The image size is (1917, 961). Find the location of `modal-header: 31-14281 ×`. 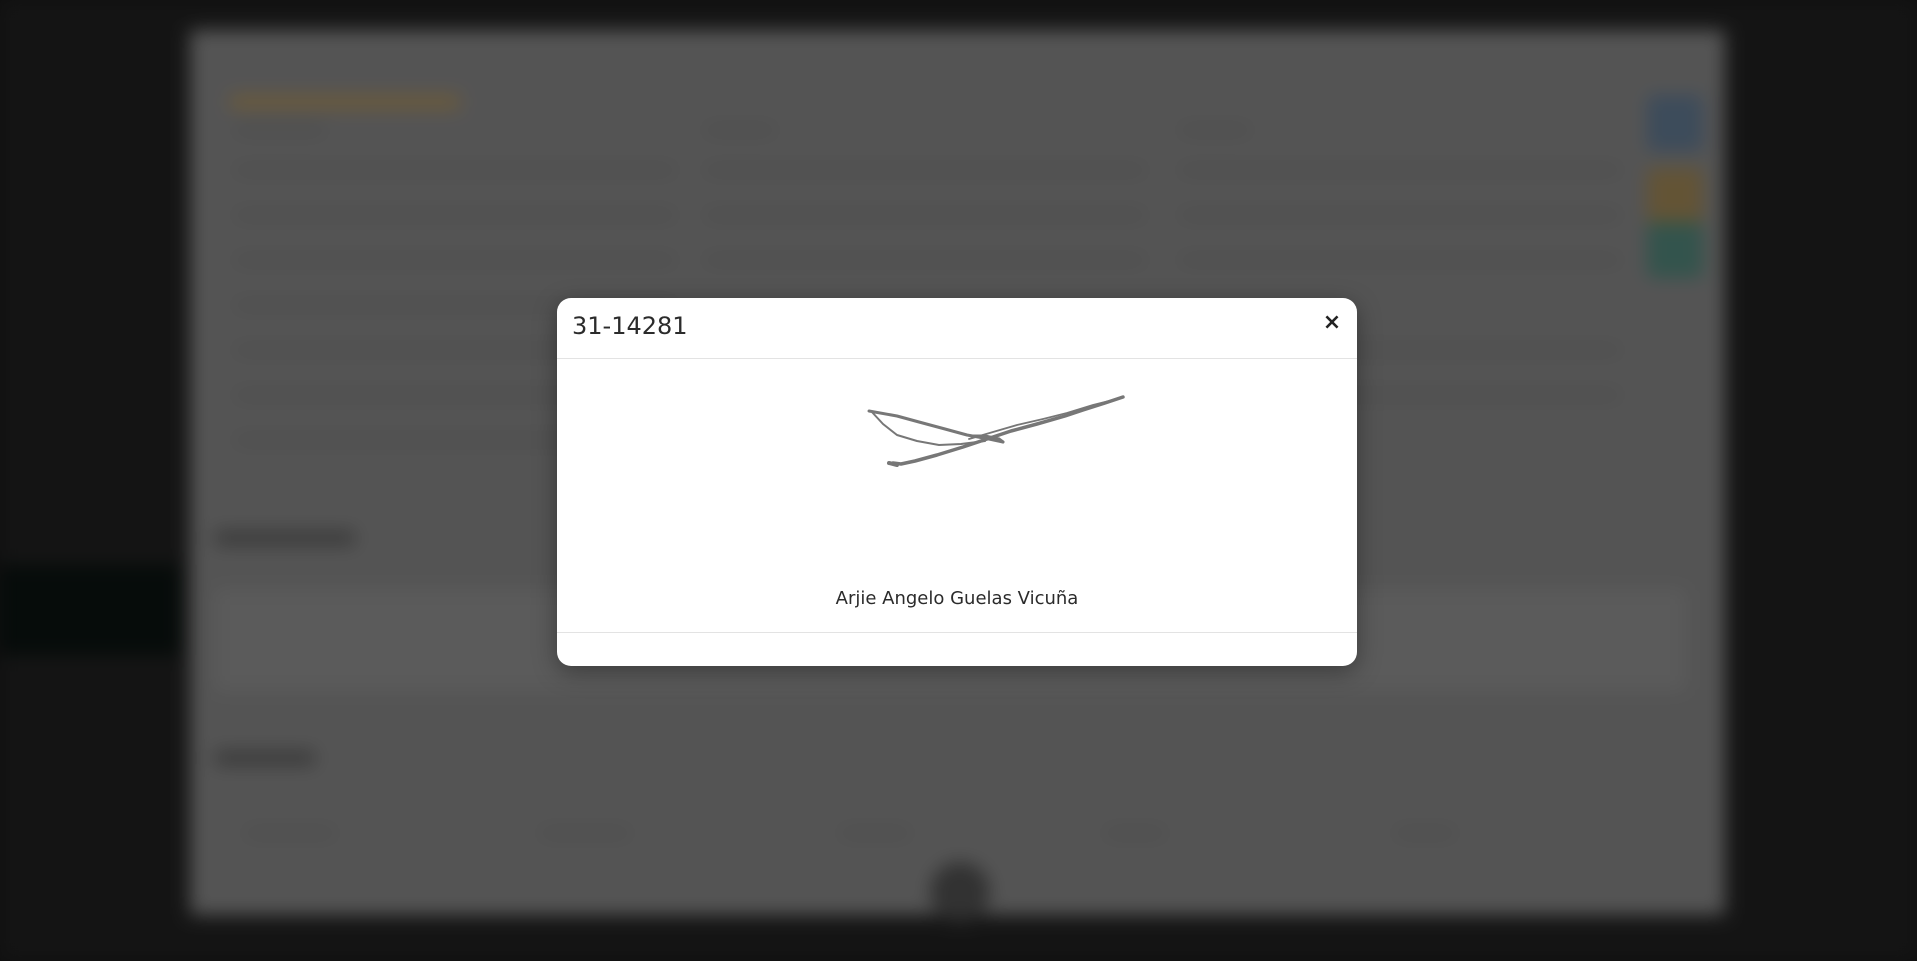

modal-header: 31-14281 × is located at coordinates (957, 328).